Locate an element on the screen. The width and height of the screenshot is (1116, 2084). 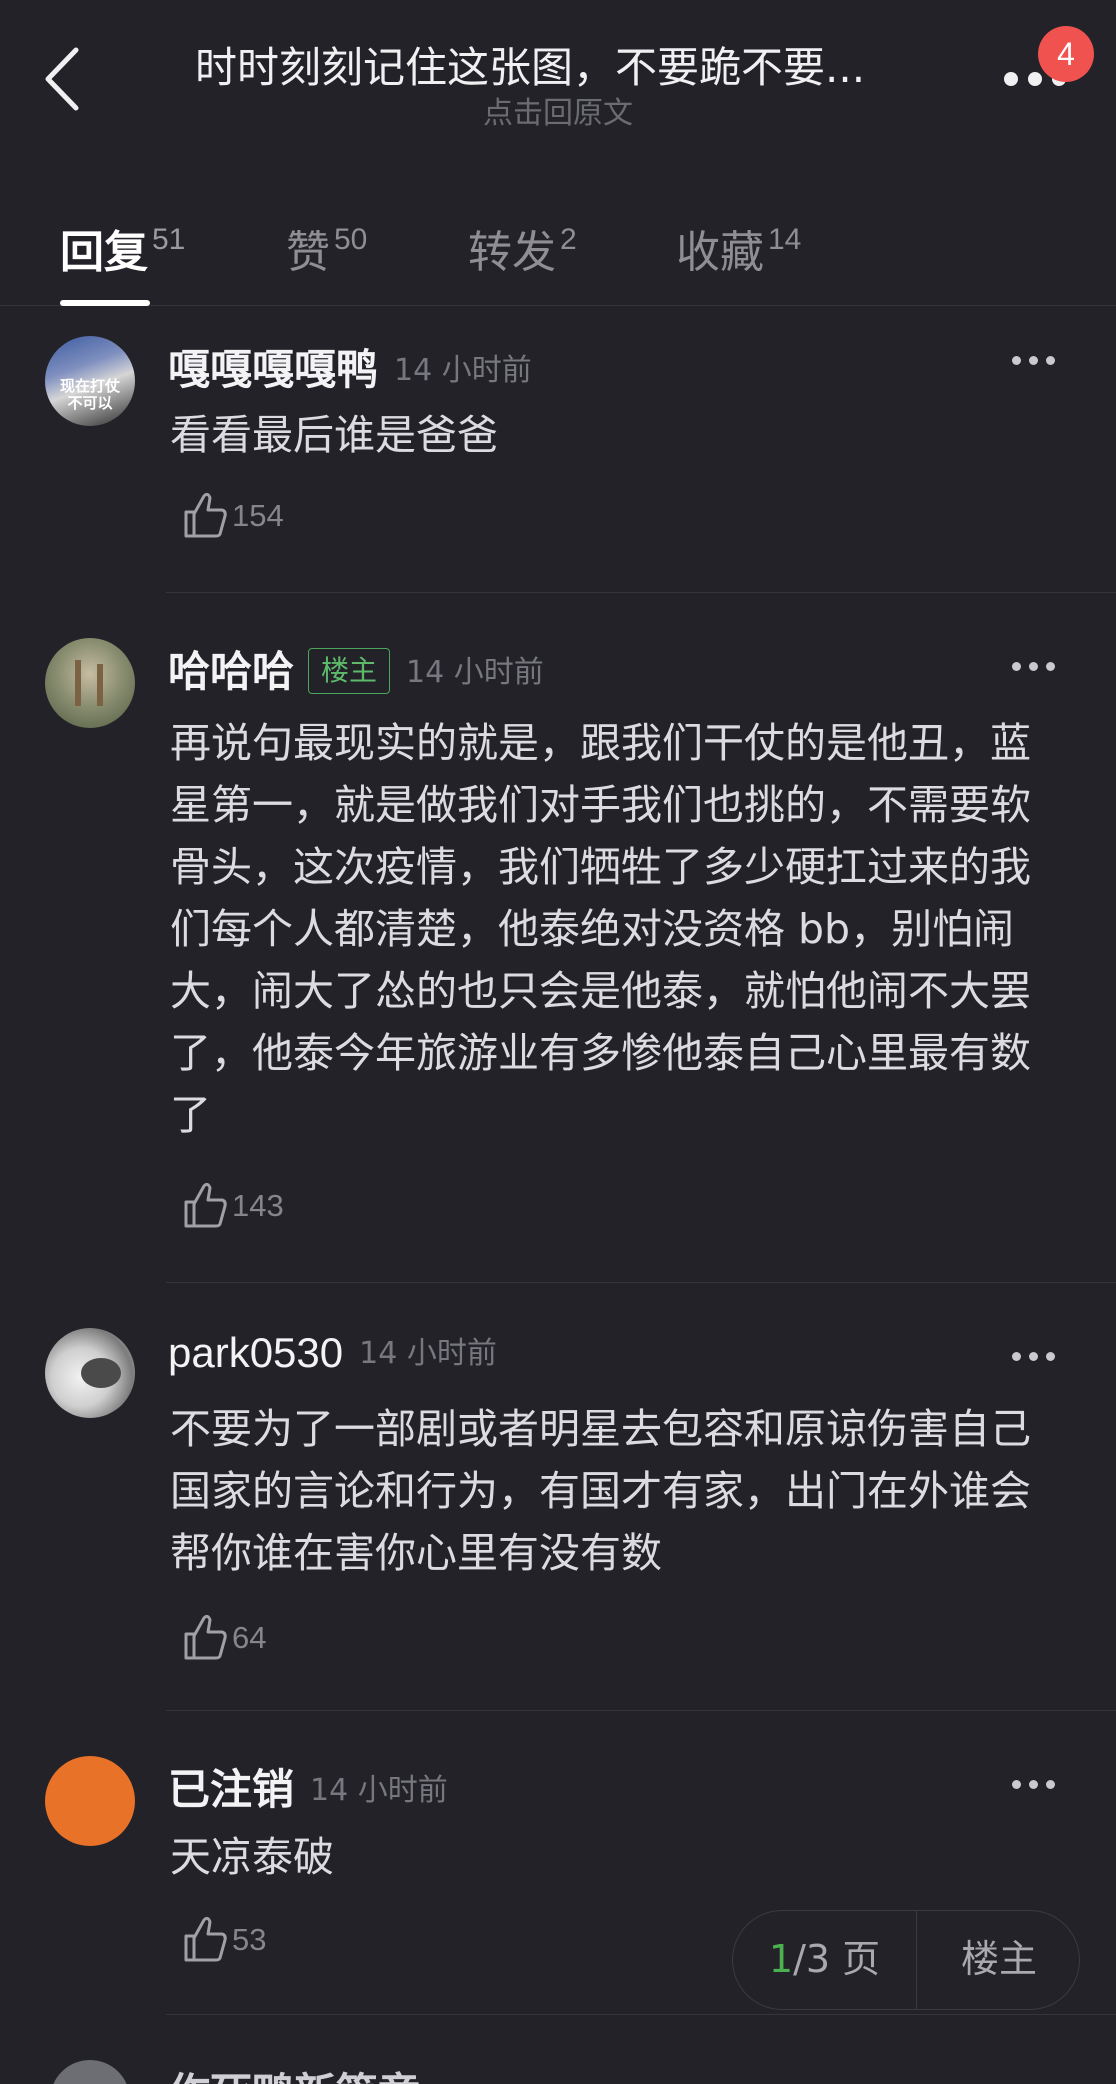
tab-label: 赞 is located at coordinates (308, 252).